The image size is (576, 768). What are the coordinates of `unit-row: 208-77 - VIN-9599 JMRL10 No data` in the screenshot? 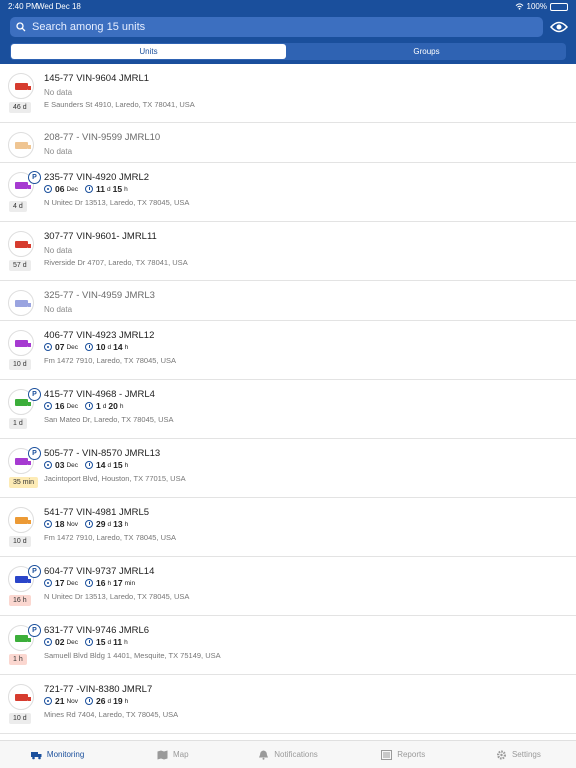 It's located at (288, 143).